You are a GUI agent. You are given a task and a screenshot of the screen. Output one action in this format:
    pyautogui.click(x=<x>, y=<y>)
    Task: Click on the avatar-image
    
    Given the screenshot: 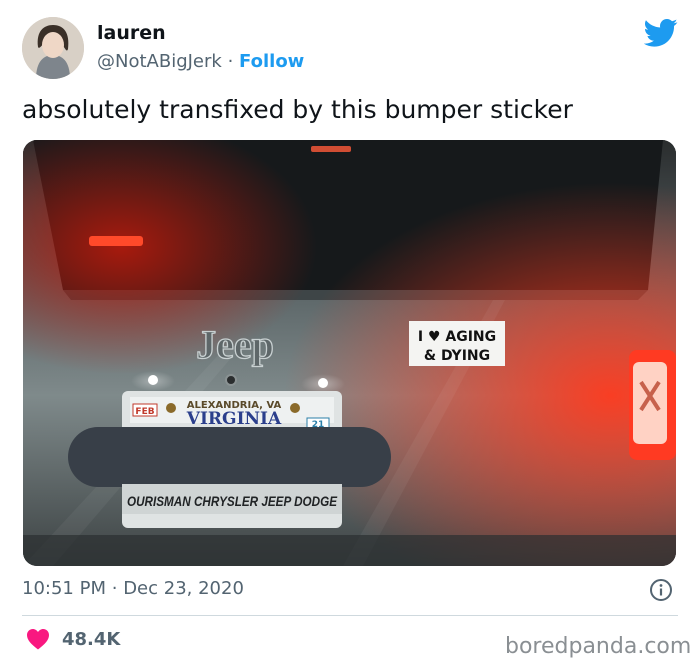 What is the action you would take?
    pyautogui.click(x=53, y=48)
    